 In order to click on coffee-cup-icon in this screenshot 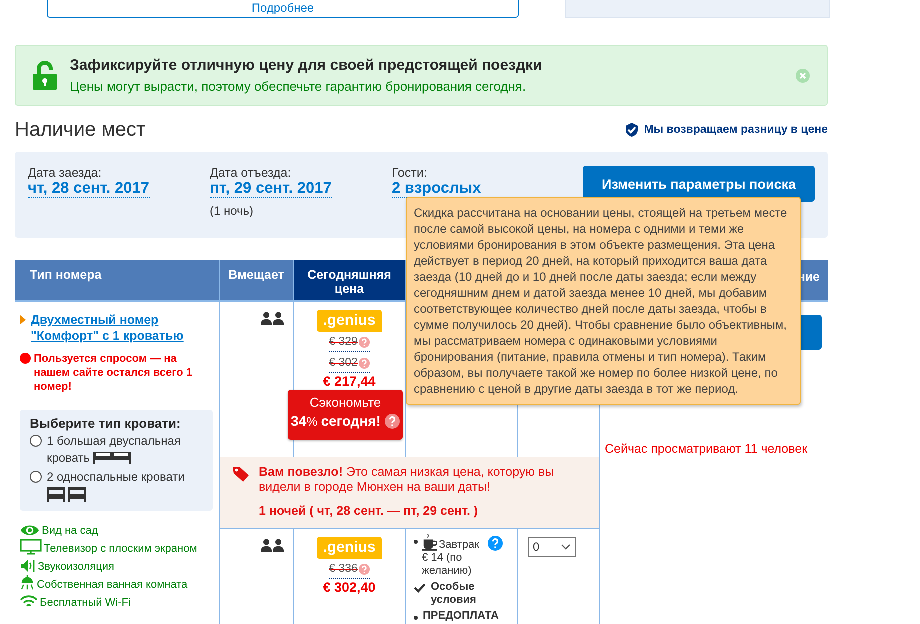, I will do `click(429, 542)`.